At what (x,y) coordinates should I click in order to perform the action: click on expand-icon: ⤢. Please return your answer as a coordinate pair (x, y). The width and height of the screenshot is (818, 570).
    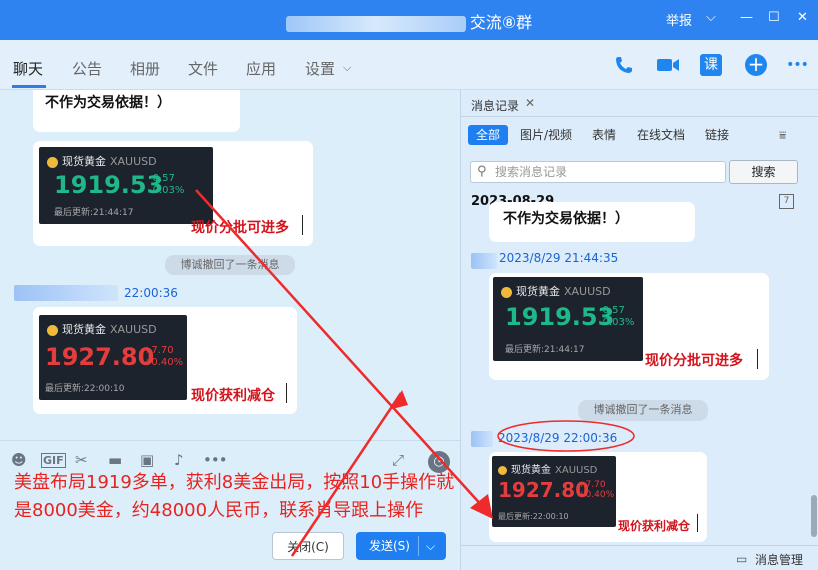
    Looking at the image, I should click on (398, 460).